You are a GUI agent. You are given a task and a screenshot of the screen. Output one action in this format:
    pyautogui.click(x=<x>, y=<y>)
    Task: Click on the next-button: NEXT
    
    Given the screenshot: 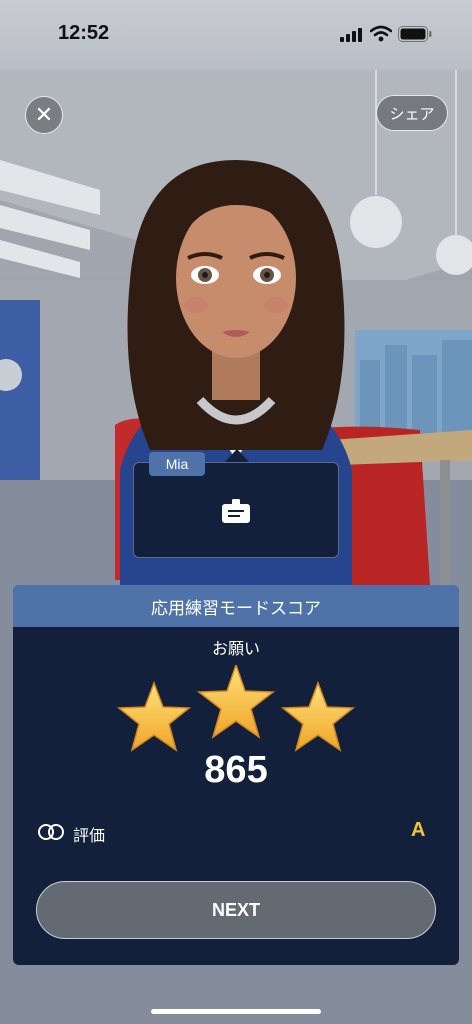 What is the action you would take?
    pyautogui.click(x=236, y=910)
    